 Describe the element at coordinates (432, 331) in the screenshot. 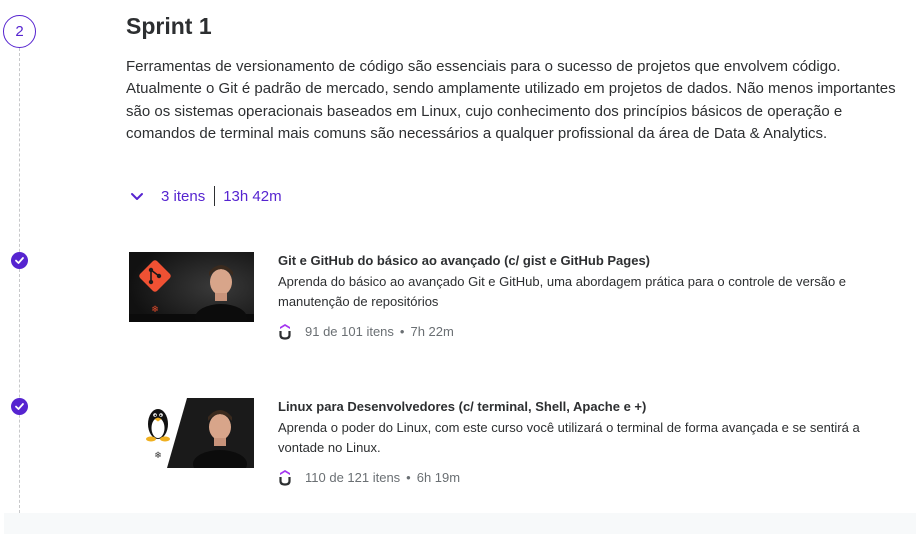

I see `course-duration: 7h 22m` at that location.